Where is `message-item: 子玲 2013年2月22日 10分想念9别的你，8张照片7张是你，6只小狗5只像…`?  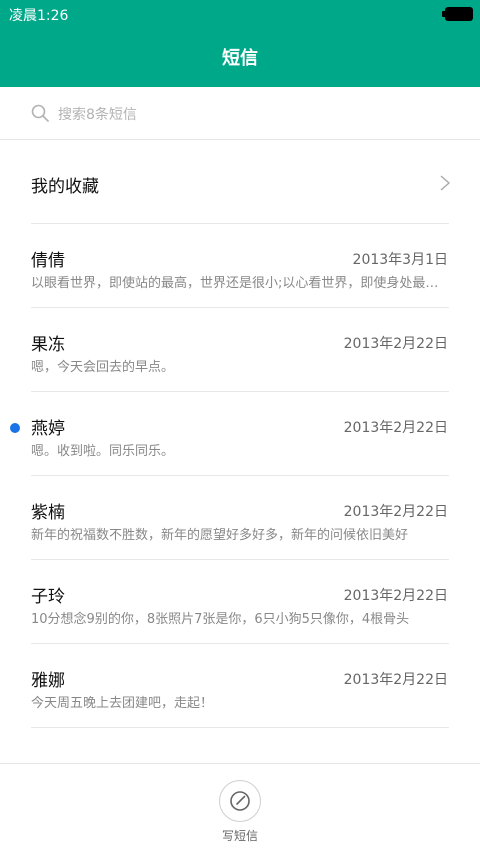 message-item: 子玲 2013年2月22日 10分想念9别的你，8张照片7张是你，6只小狗5只像… is located at coordinates (240, 602).